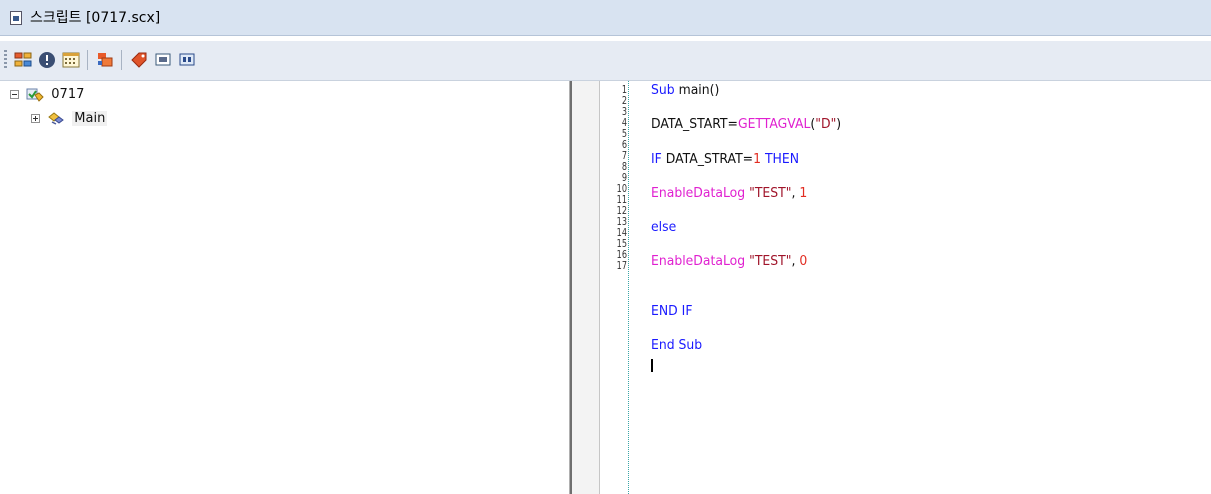 The height and width of the screenshot is (494, 1211). Describe the element at coordinates (14, 94) in the screenshot. I see `collapse-toggle` at that location.